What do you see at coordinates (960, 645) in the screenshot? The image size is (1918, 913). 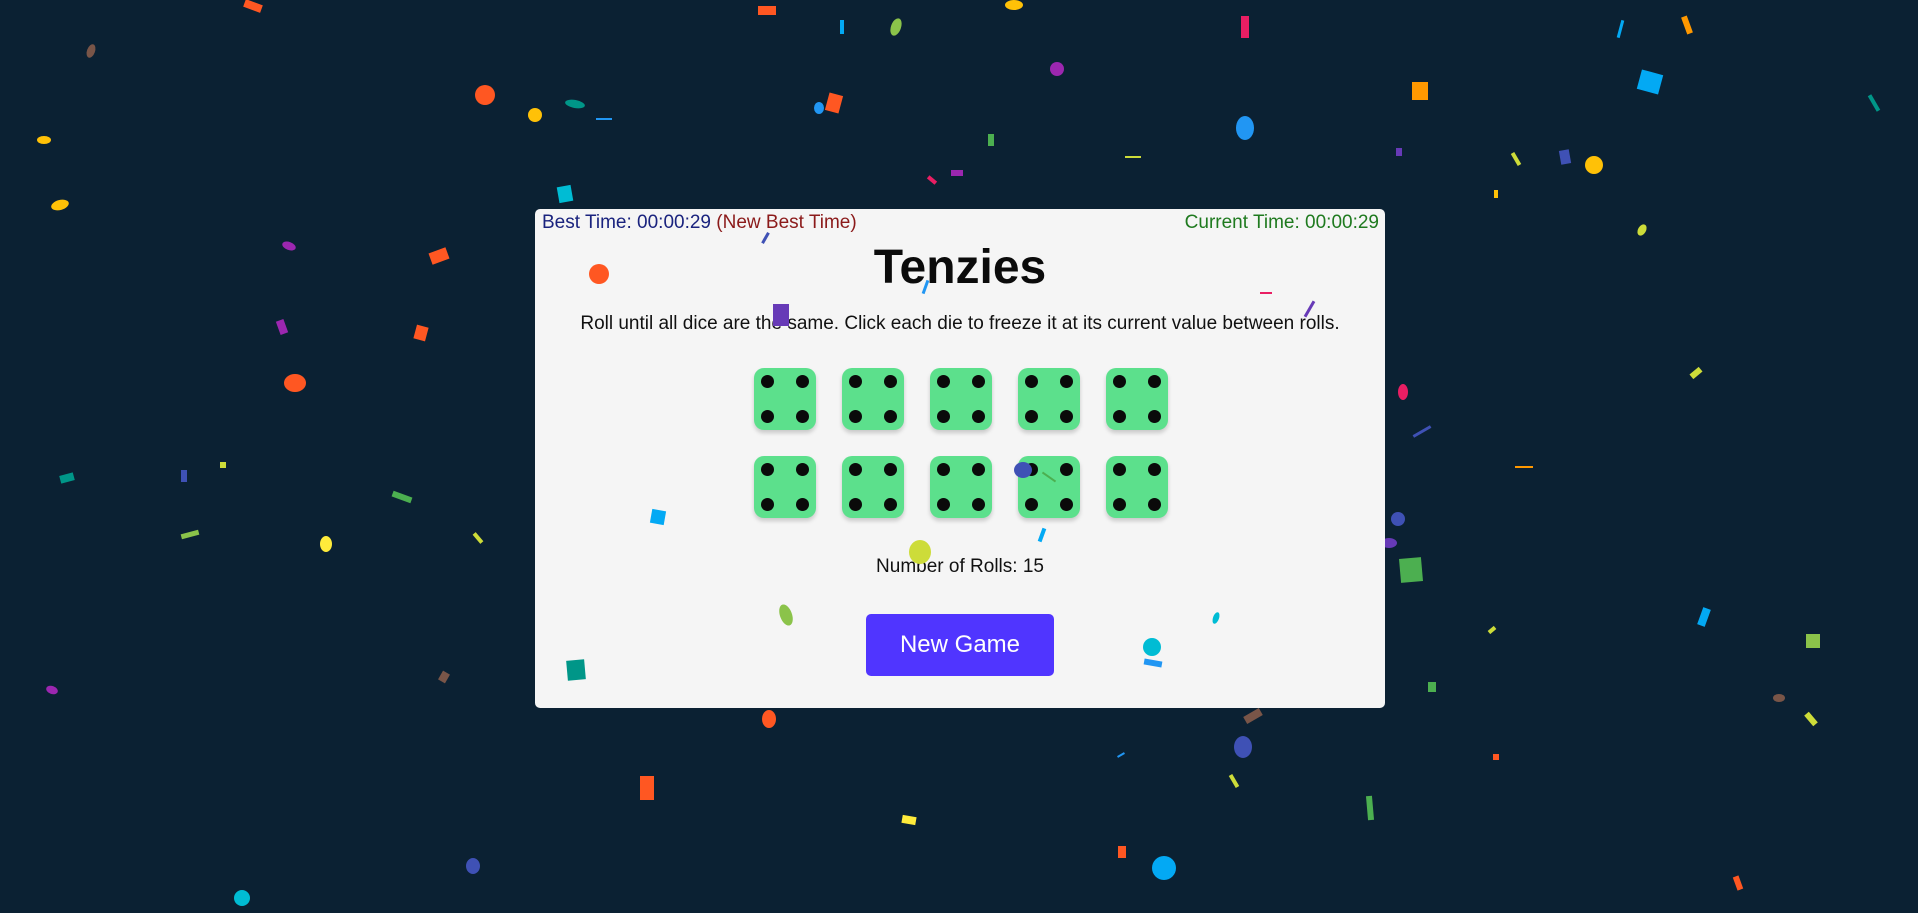 I see `new-game-button: New Game` at bounding box center [960, 645].